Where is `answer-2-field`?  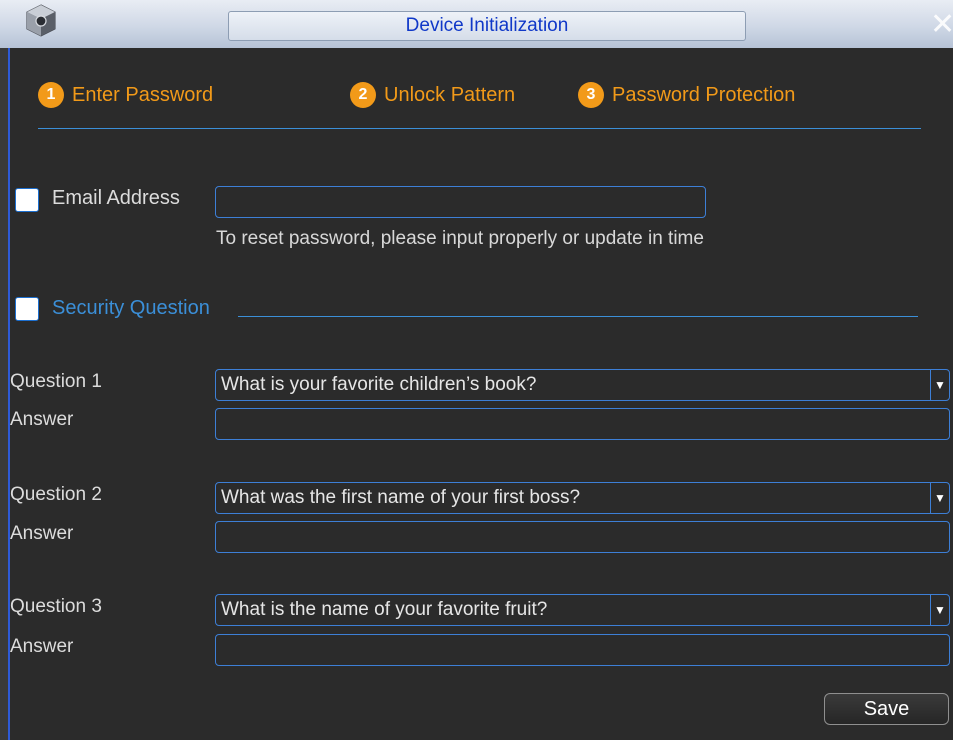
answer-2-field is located at coordinates (582, 537).